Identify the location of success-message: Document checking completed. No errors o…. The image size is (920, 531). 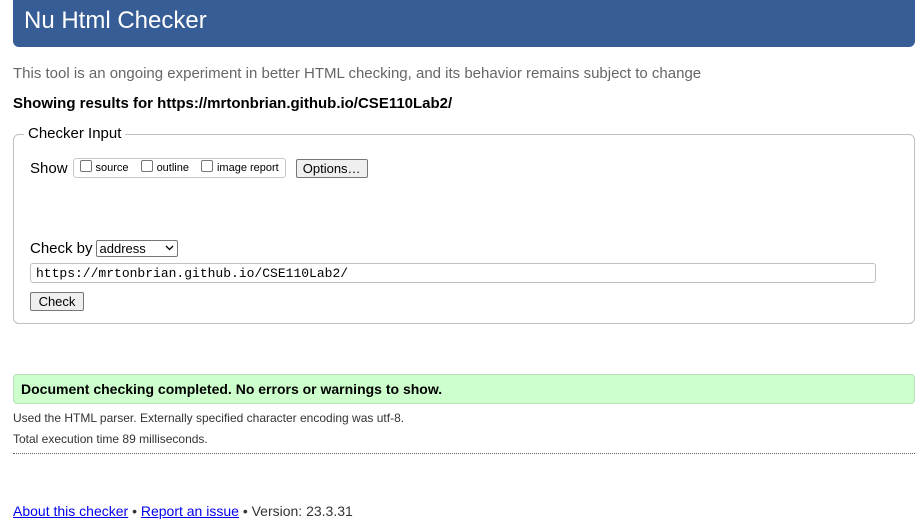
(464, 389).